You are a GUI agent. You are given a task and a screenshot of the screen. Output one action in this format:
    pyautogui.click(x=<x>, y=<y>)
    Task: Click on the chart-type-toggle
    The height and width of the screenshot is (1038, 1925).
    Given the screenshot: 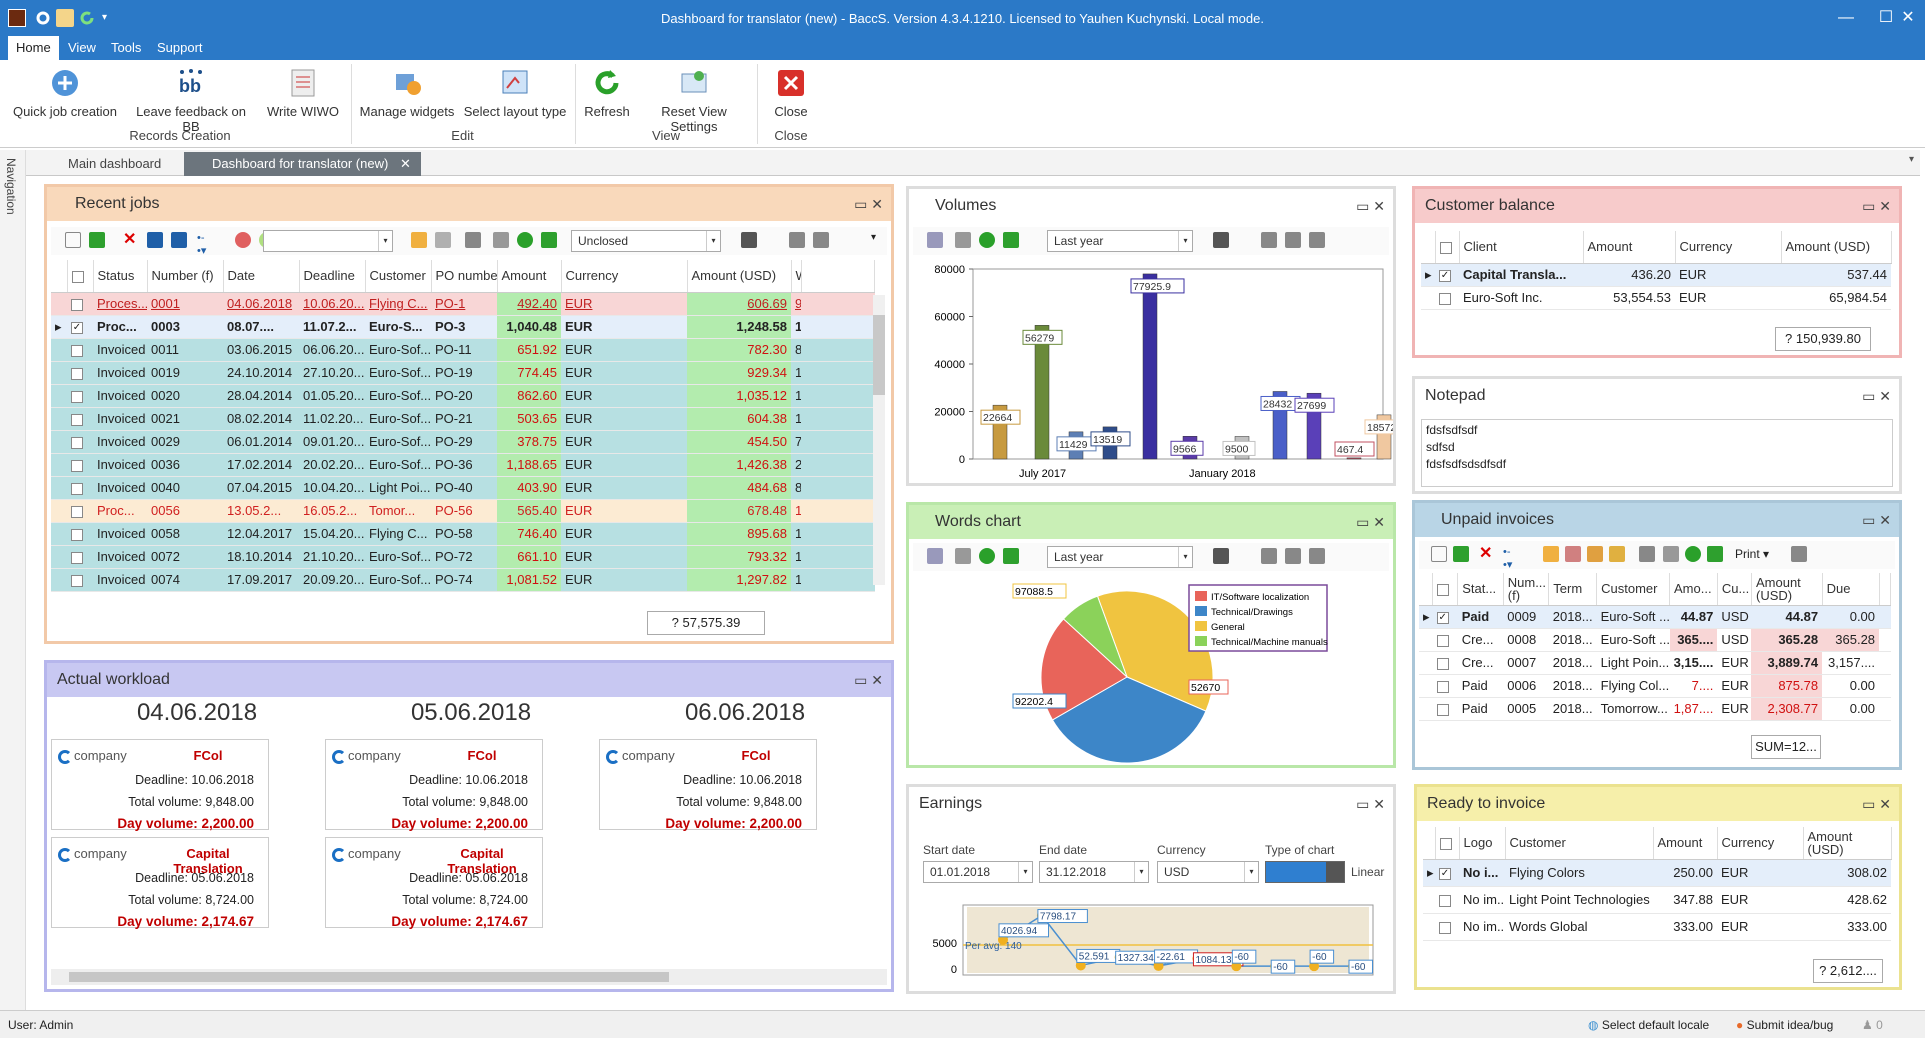 What is the action you would take?
    pyautogui.click(x=1305, y=872)
    